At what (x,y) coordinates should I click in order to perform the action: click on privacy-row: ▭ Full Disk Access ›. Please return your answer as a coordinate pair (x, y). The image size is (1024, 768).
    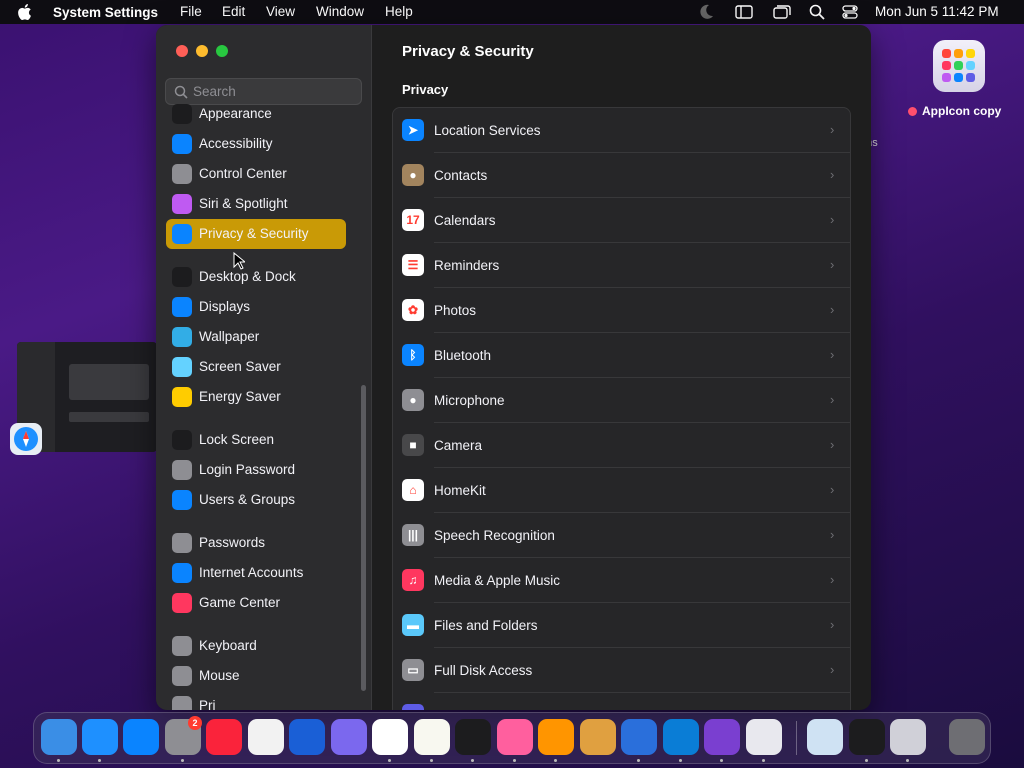
    Looking at the image, I should click on (621, 670).